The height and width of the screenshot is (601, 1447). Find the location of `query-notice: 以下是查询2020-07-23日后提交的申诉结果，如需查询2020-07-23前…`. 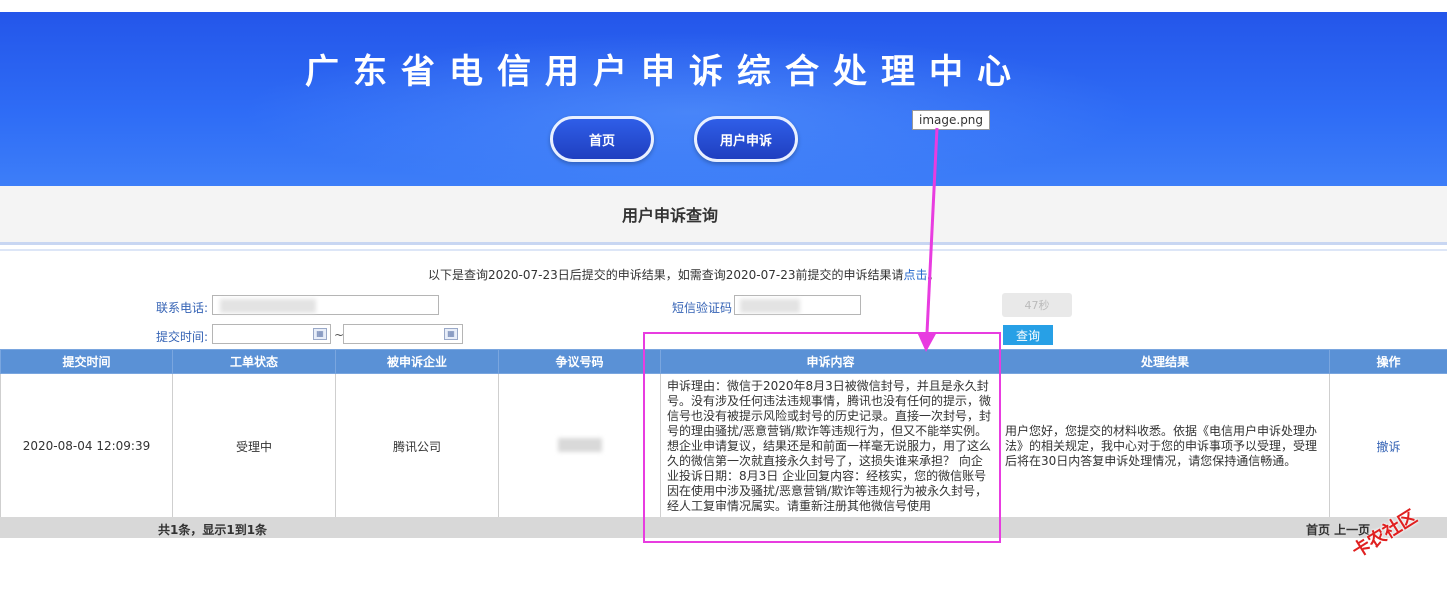

query-notice: 以下是查询2020-07-23日后提交的申诉结果，如需查询2020-07-23前… is located at coordinates (684, 274).